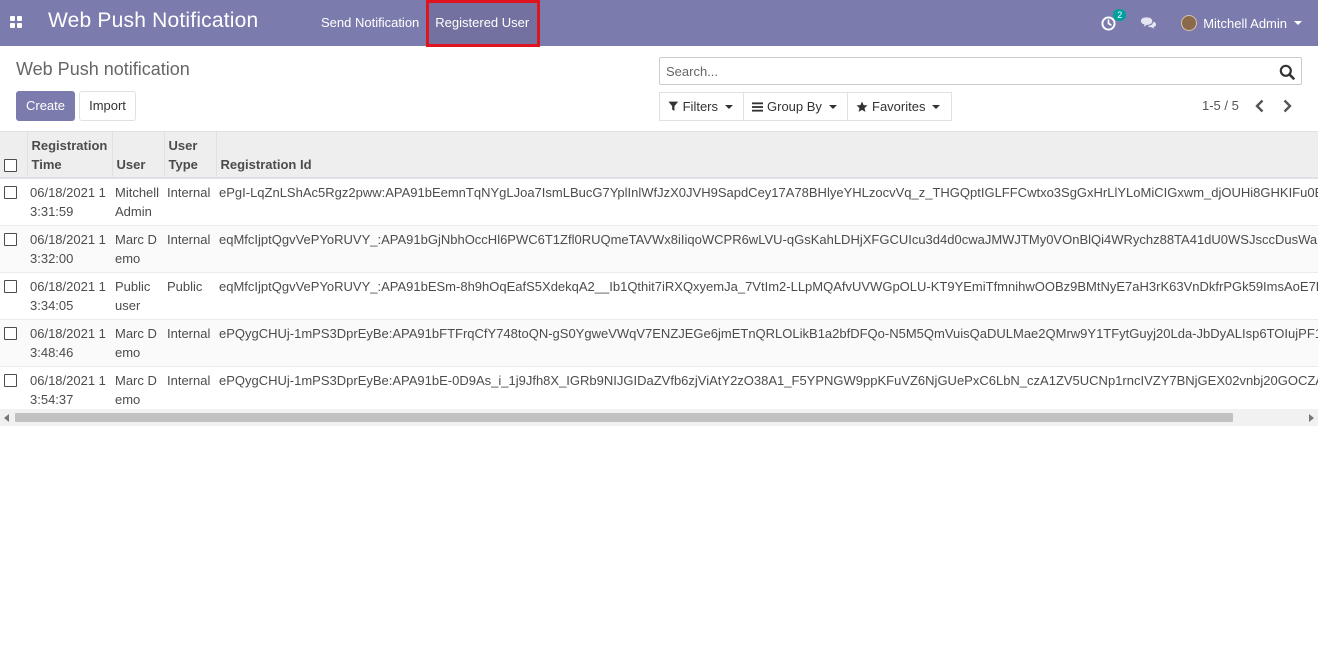 The image size is (1318, 669). Describe the element at coordinates (107, 106) in the screenshot. I see `import-button: Import` at that location.